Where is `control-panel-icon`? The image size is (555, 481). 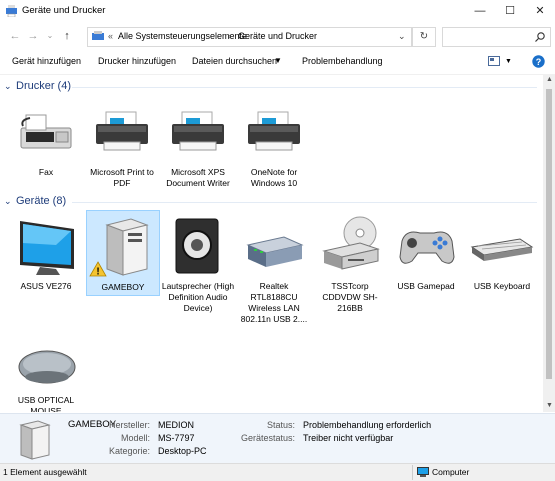 control-panel-icon is located at coordinates (98, 35).